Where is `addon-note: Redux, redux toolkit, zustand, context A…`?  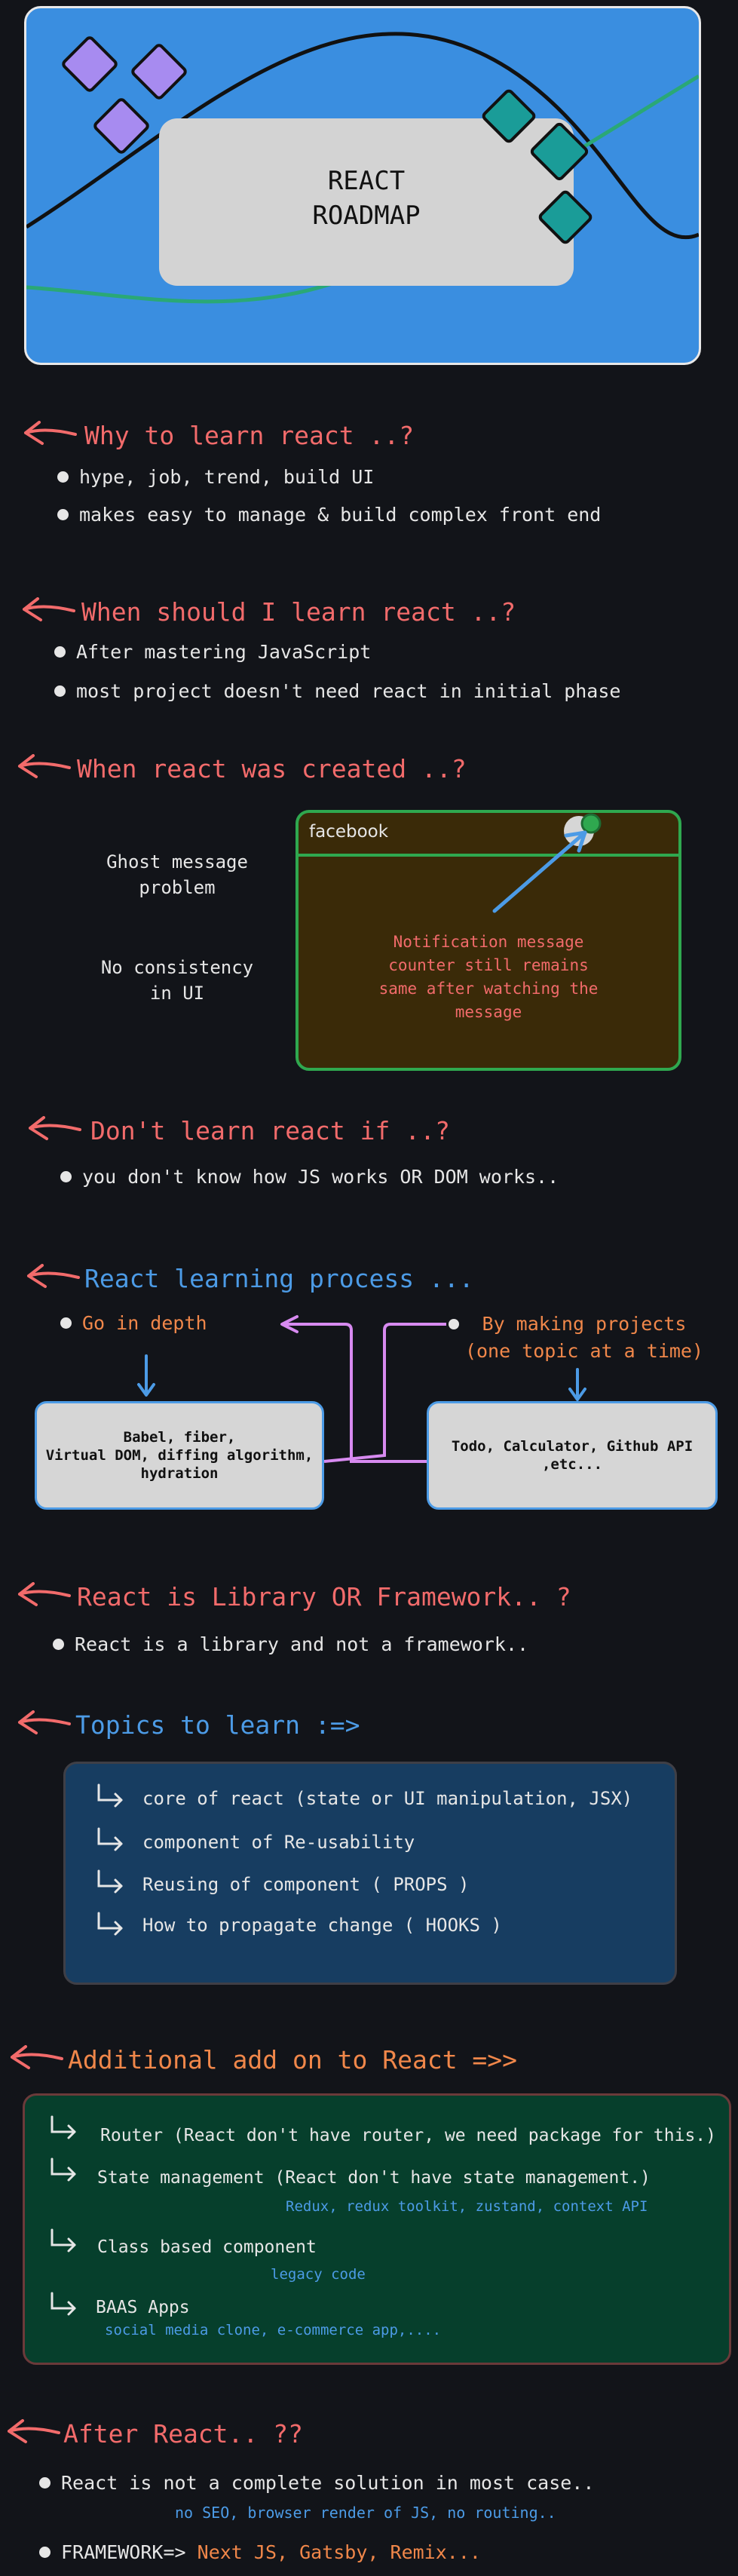 addon-note: Redux, redux toolkit, zustand, context A… is located at coordinates (467, 2206).